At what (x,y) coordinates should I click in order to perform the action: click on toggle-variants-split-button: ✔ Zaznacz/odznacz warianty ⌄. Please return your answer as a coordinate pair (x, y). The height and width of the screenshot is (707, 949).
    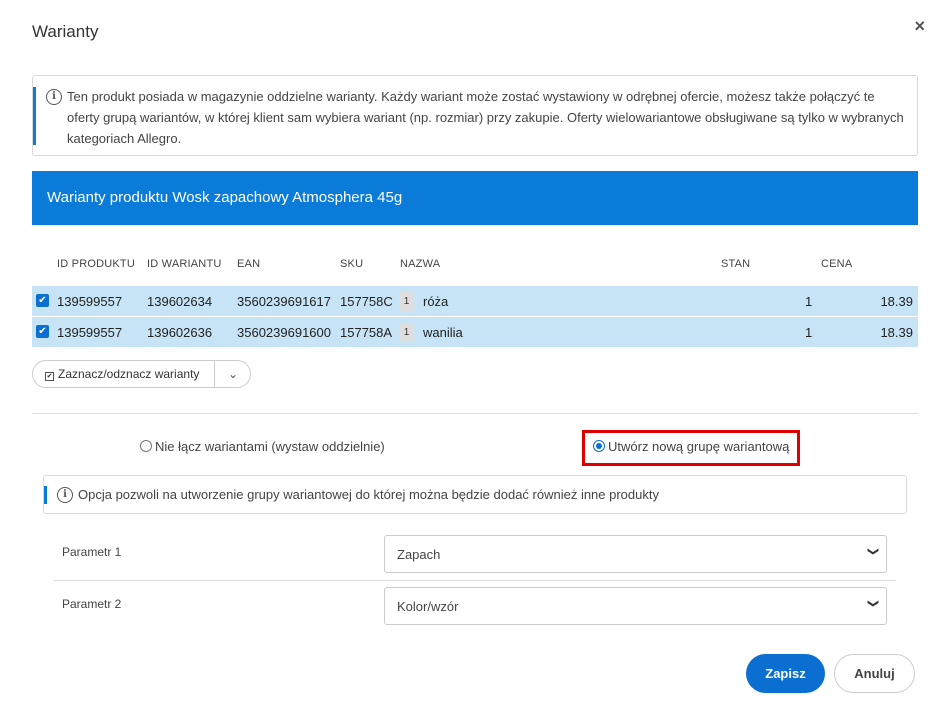
    Looking at the image, I should click on (141, 374).